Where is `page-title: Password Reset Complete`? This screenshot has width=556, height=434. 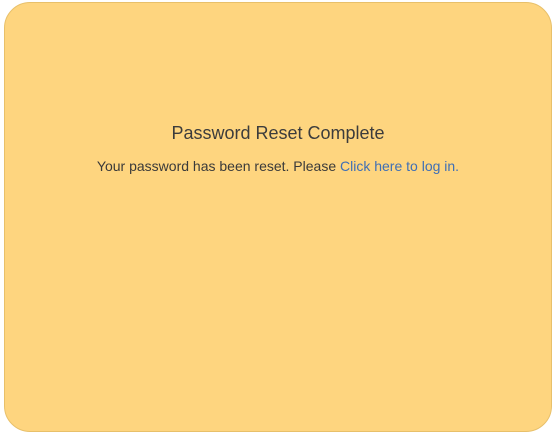
page-title: Password Reset Complete is located at coordinates (278, 133).